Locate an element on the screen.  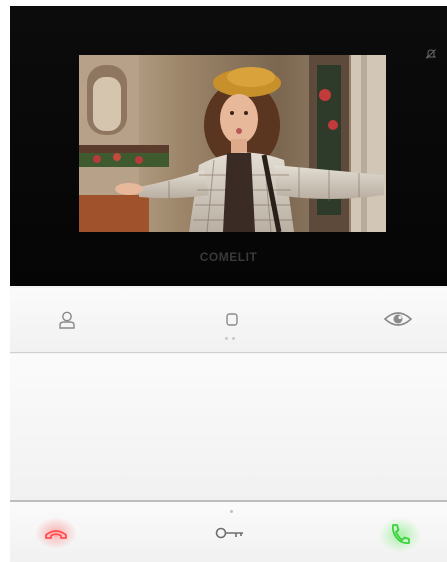
answer-call-icon is located at coordinates (400, 534).